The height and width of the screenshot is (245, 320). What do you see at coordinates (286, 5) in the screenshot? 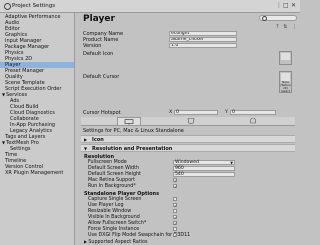
I see `maximize-icon: □` at bounding box center [286, 5].